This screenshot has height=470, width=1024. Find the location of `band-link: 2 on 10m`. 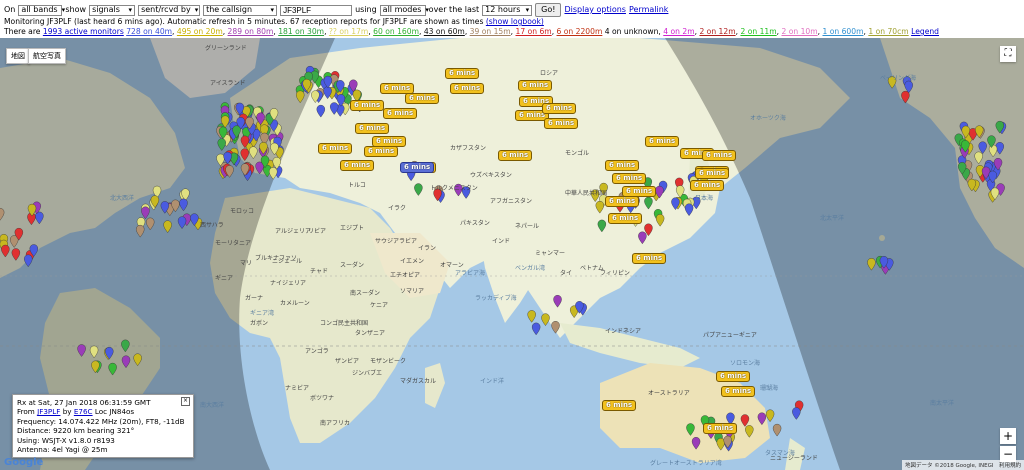

band-link: 2 on 10m is located at coordinates (799, 31).